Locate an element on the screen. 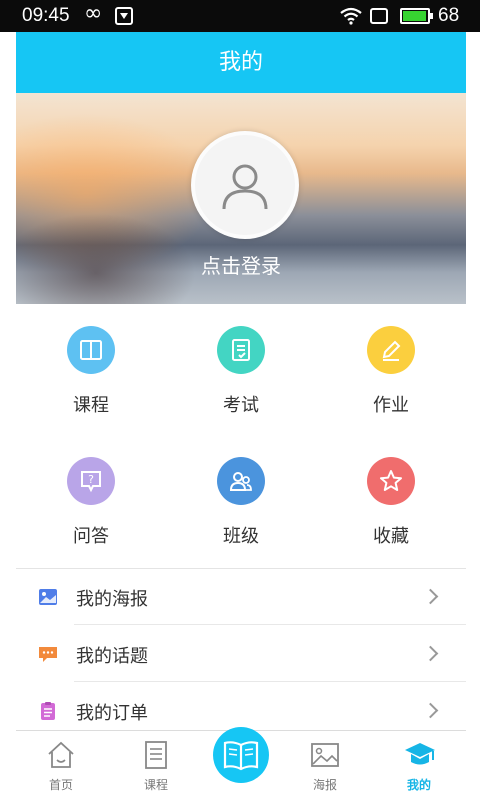 The image size is (480, 801). graduation-cap-icon is located at coordinates (420, 754).